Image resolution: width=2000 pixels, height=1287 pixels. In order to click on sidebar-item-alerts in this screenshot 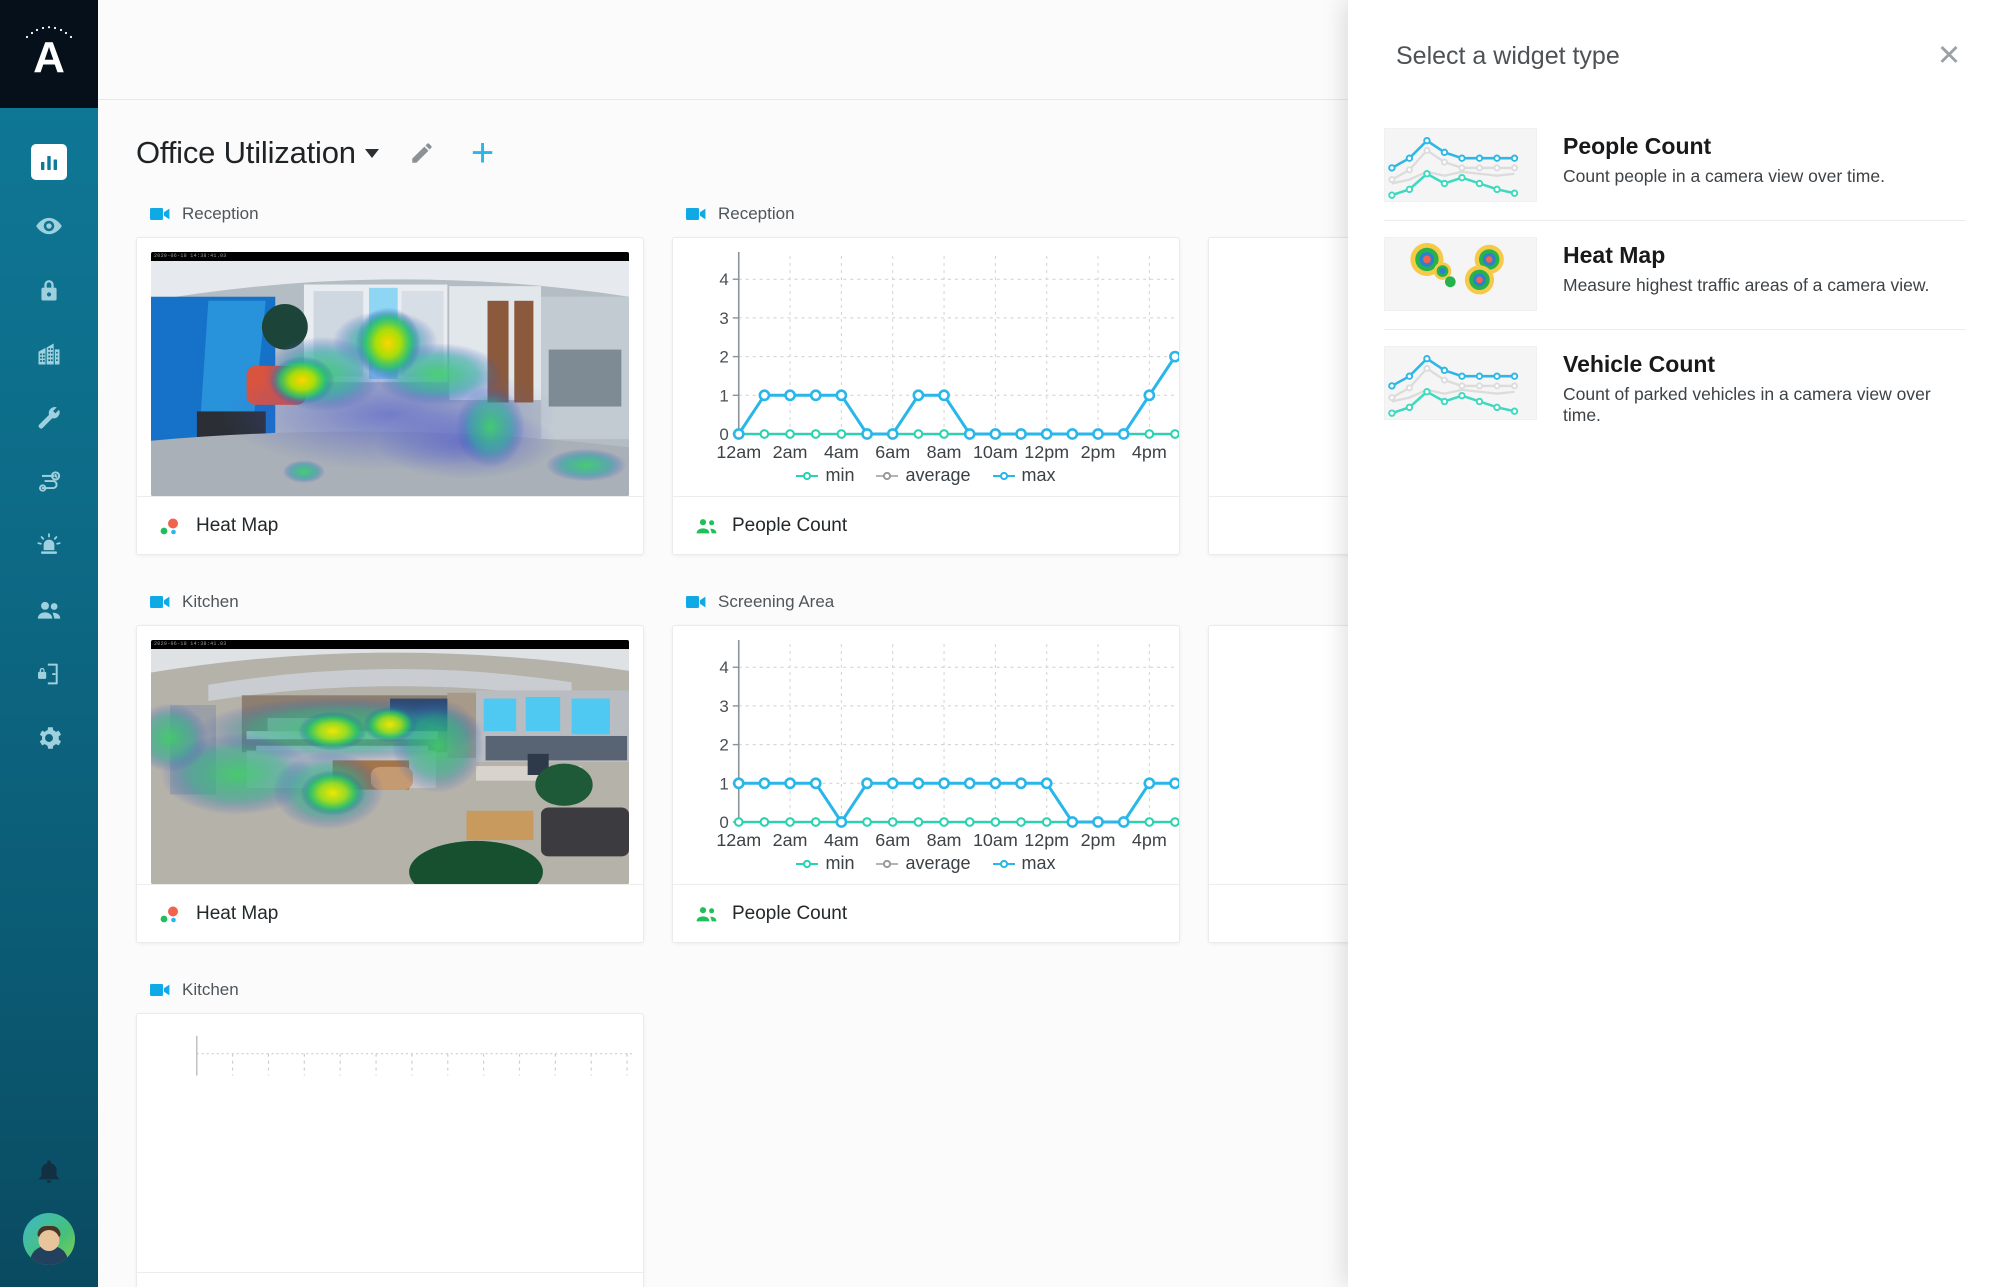, I will do `click(49, 546)`.